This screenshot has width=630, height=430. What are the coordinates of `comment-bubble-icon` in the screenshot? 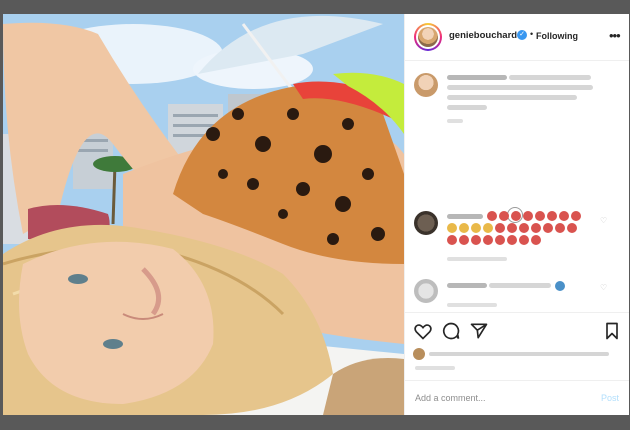 It's located at (451, 331).